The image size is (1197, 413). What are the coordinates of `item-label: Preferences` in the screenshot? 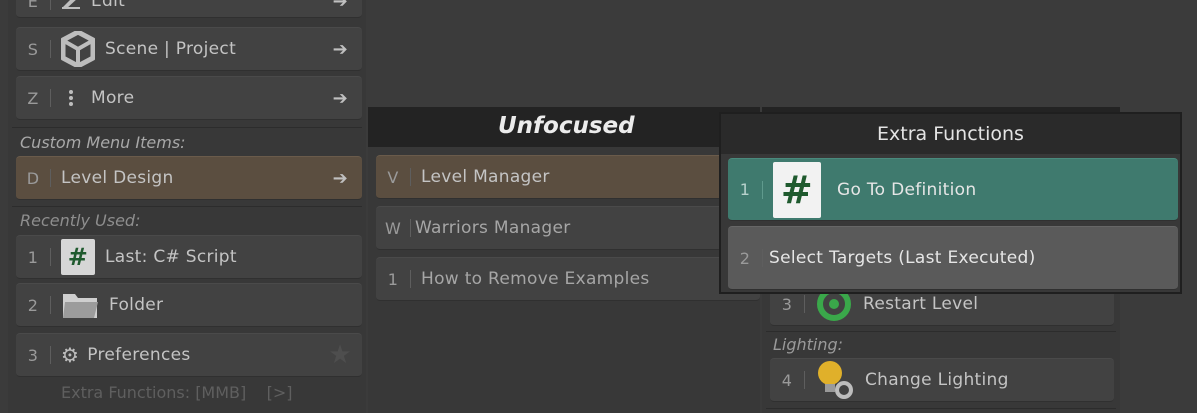 It's located at (139, 355).